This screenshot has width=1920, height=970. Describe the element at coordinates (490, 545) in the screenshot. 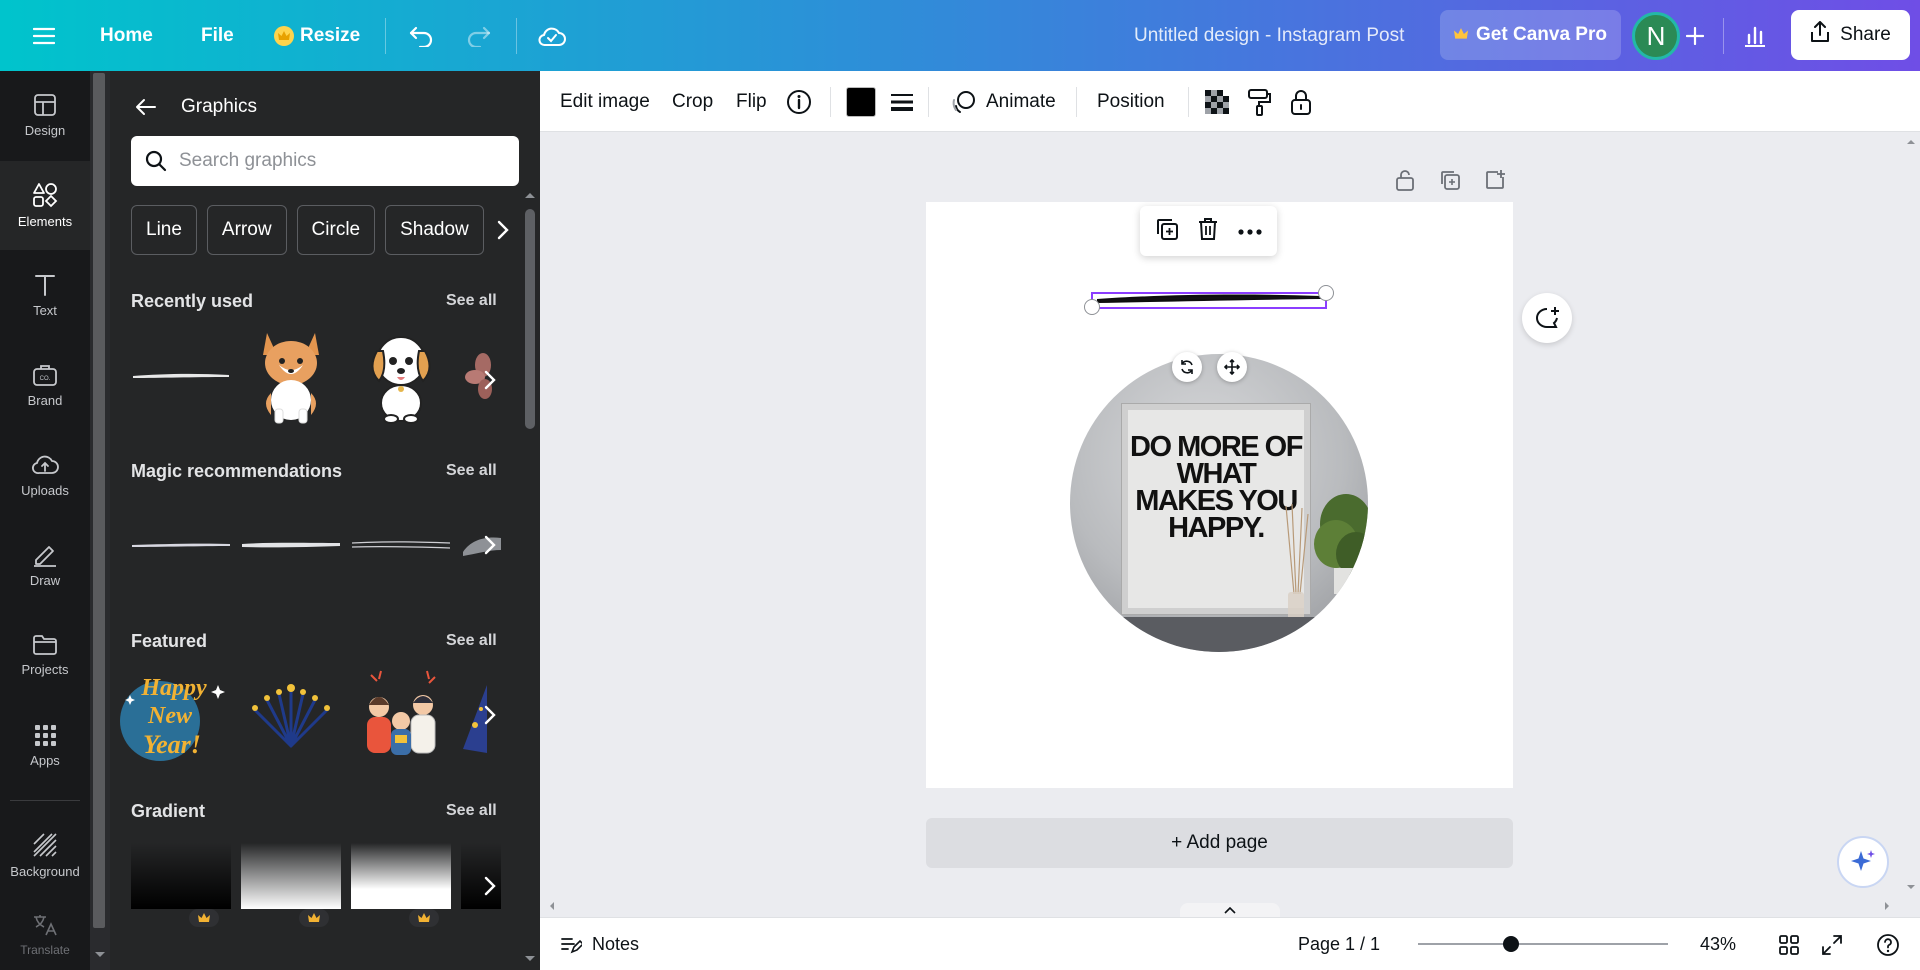

I see `magic-recommendations-next-button` at that location.